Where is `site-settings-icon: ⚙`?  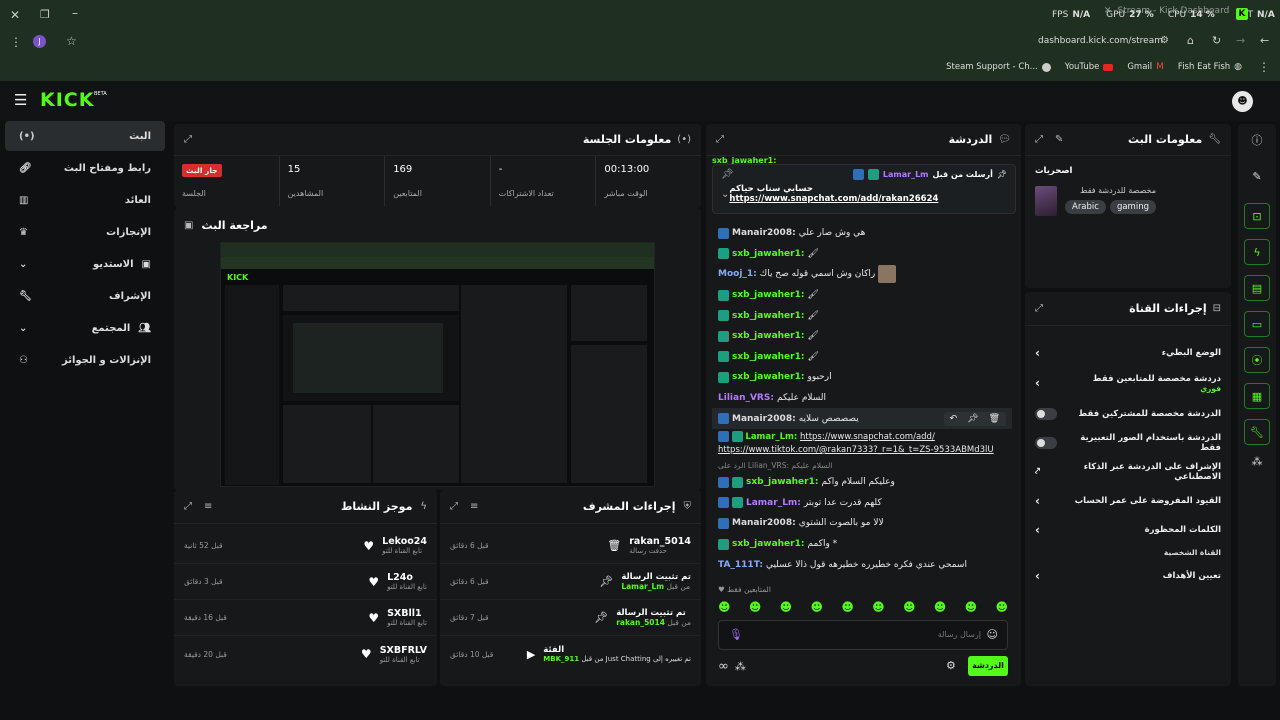
site-settings-icon: ⚙ is located at coordinates (1164, 40).